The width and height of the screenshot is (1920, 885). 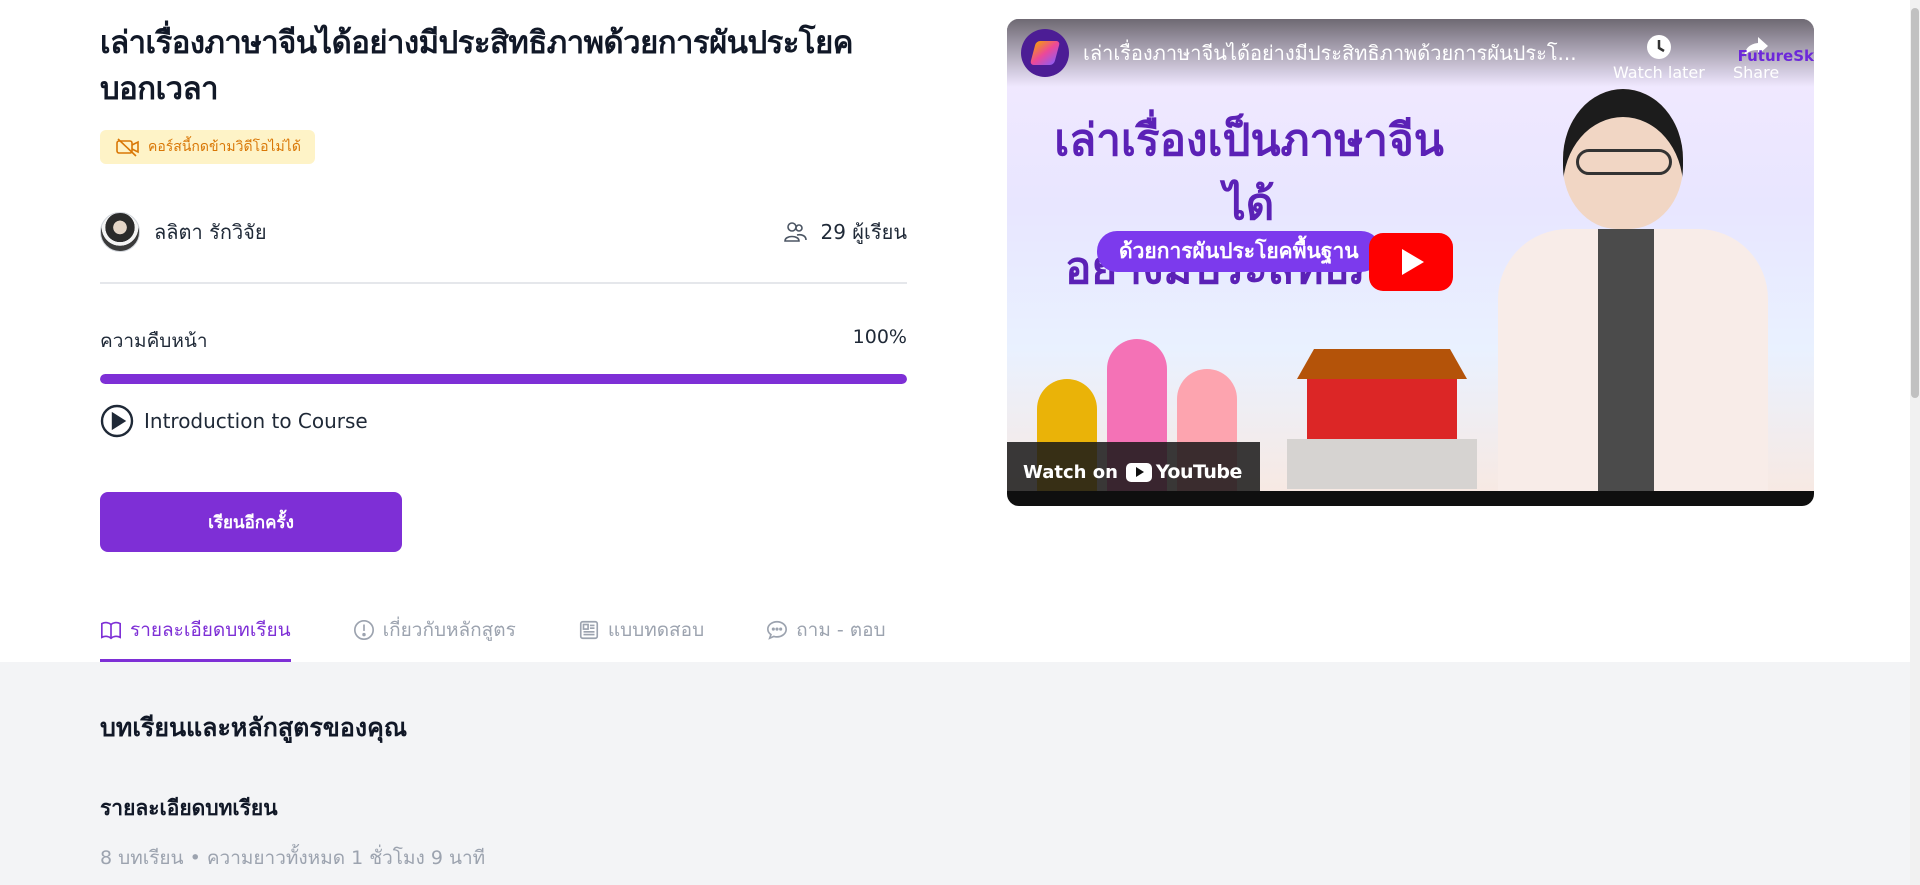 I want to click on current-lesson: Introduction to Course, so click(x=503, y=421).